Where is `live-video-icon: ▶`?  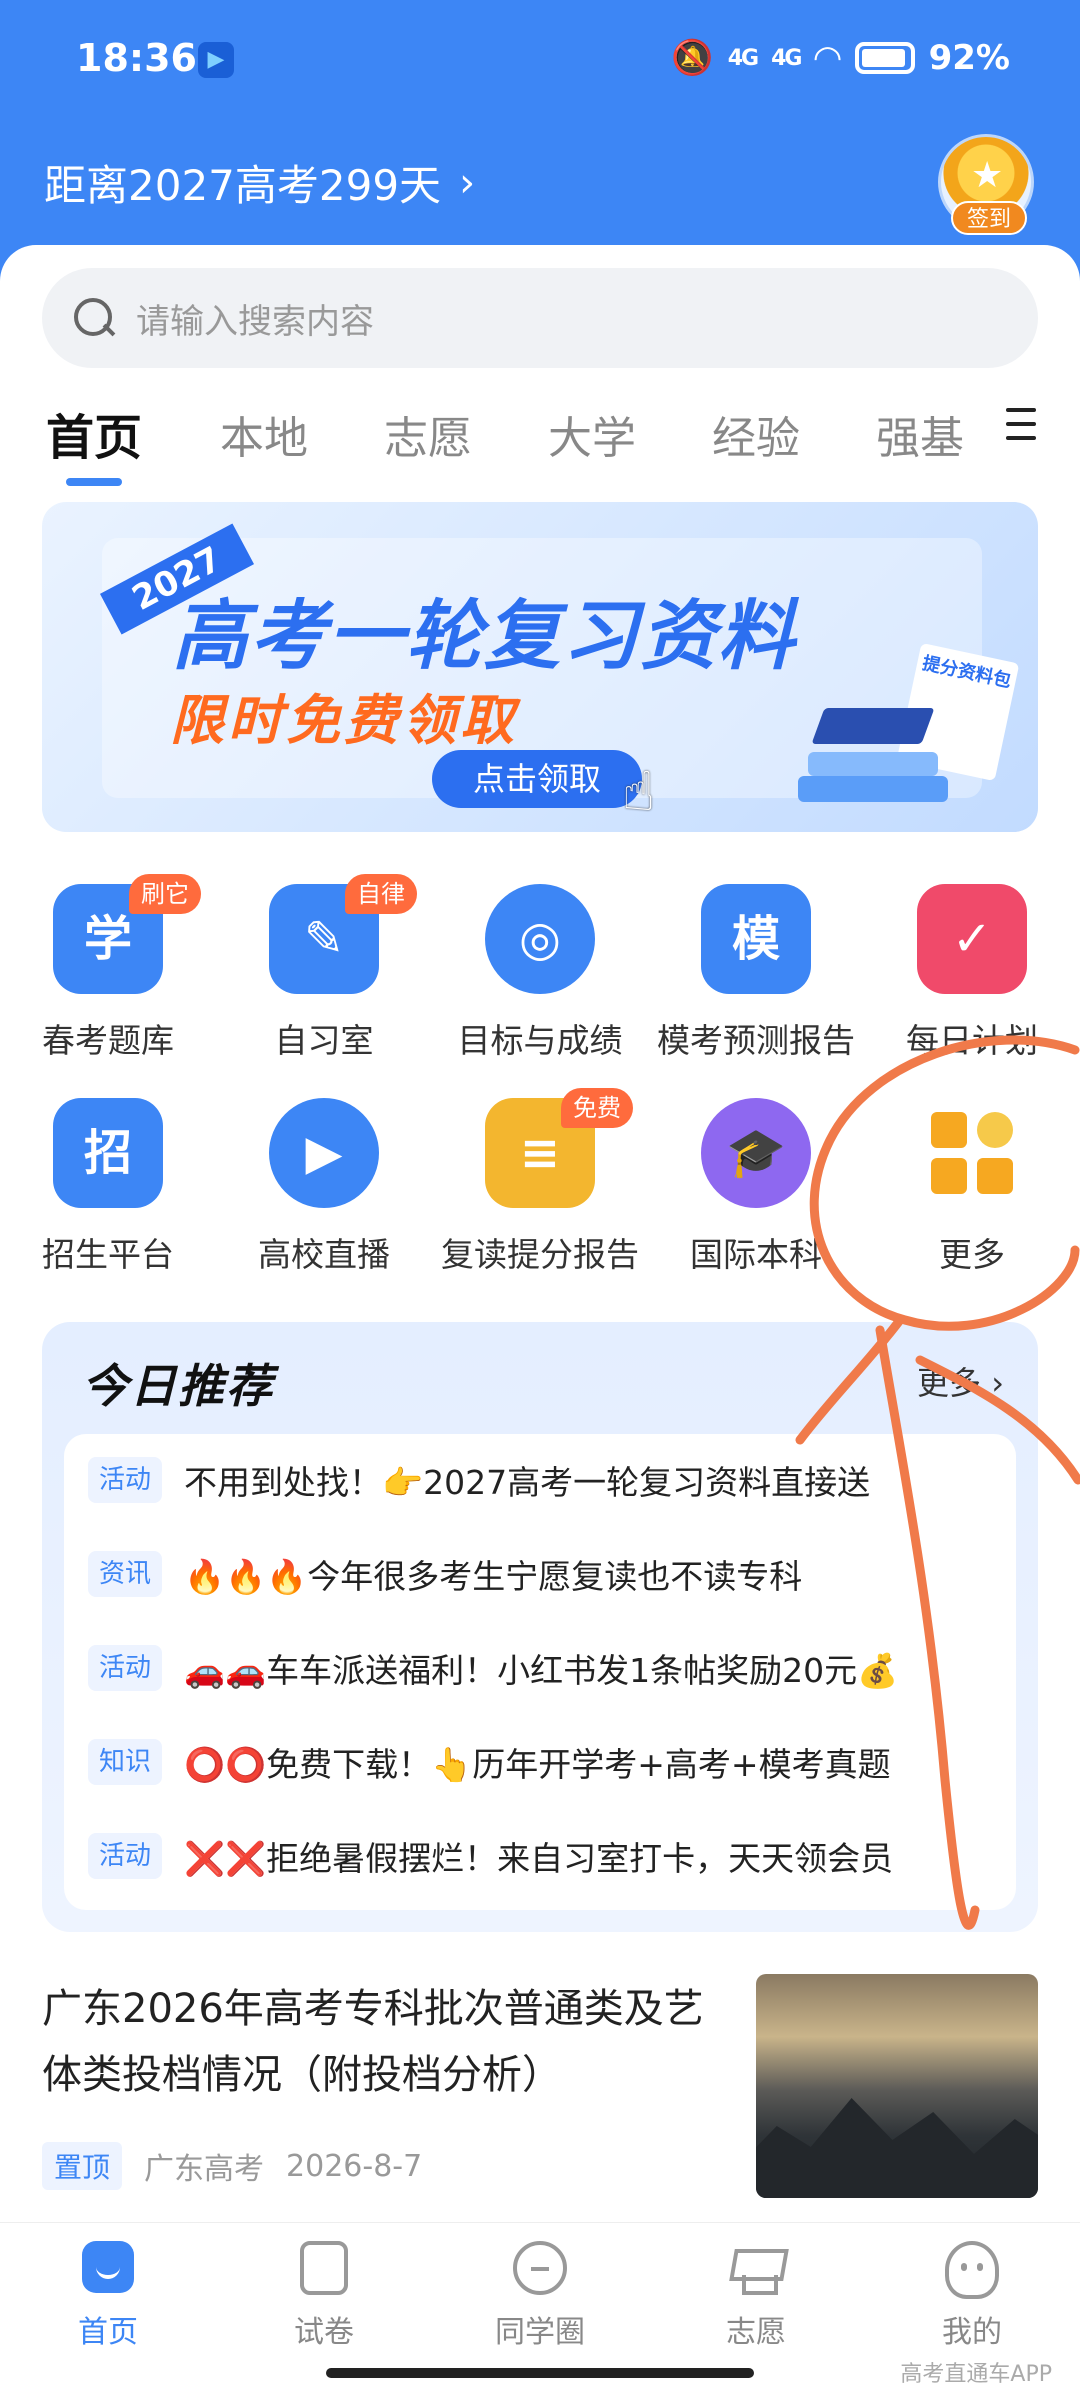 live-video-icon: ▶ is located at coordinates (324, 1153).